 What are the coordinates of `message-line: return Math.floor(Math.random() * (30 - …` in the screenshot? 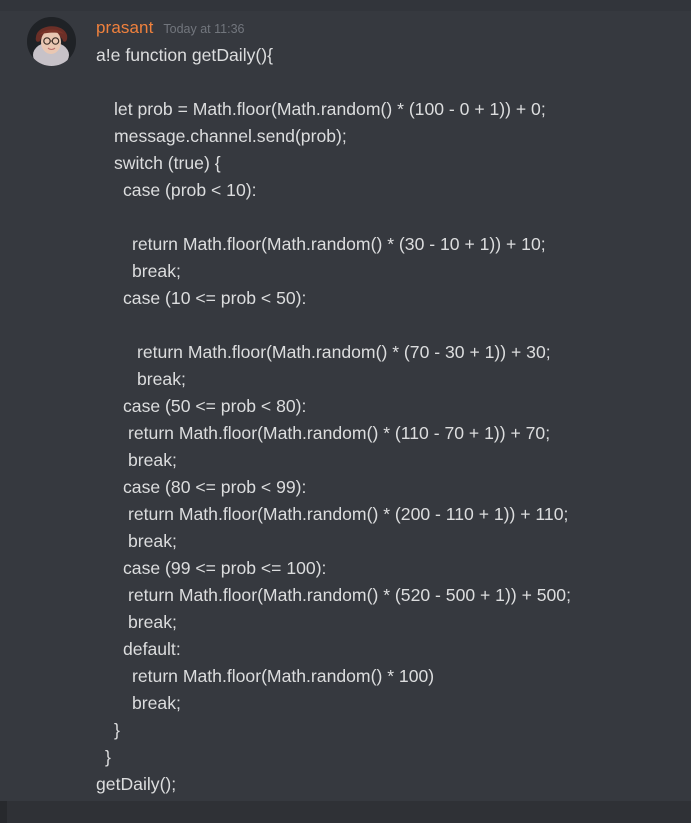 It's located at (339, 244).